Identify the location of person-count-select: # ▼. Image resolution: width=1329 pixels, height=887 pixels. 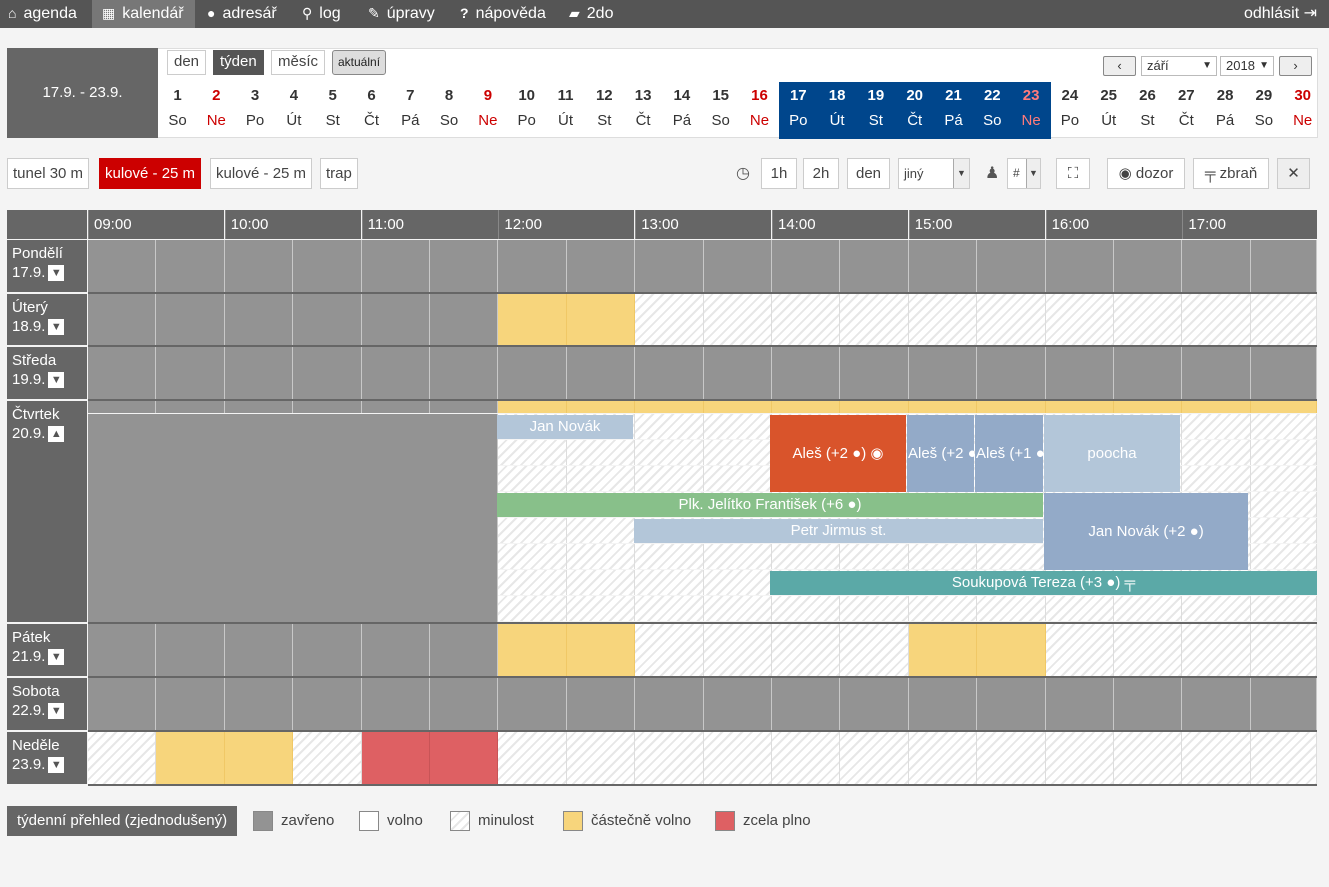
(1024, 173).